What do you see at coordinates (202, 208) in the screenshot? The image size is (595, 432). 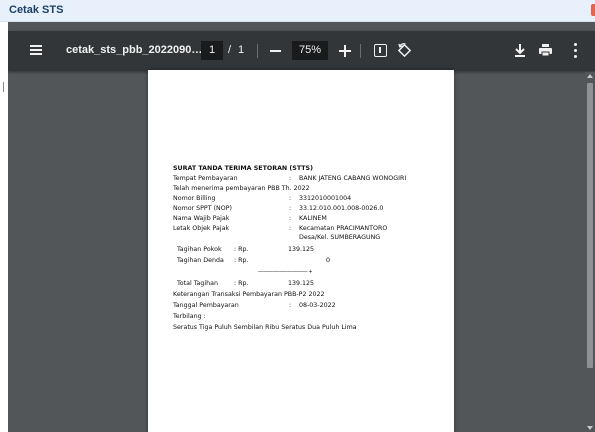 I see `doc-label: Nomor SPPT (NOP)` at bounding box center [202, 208].